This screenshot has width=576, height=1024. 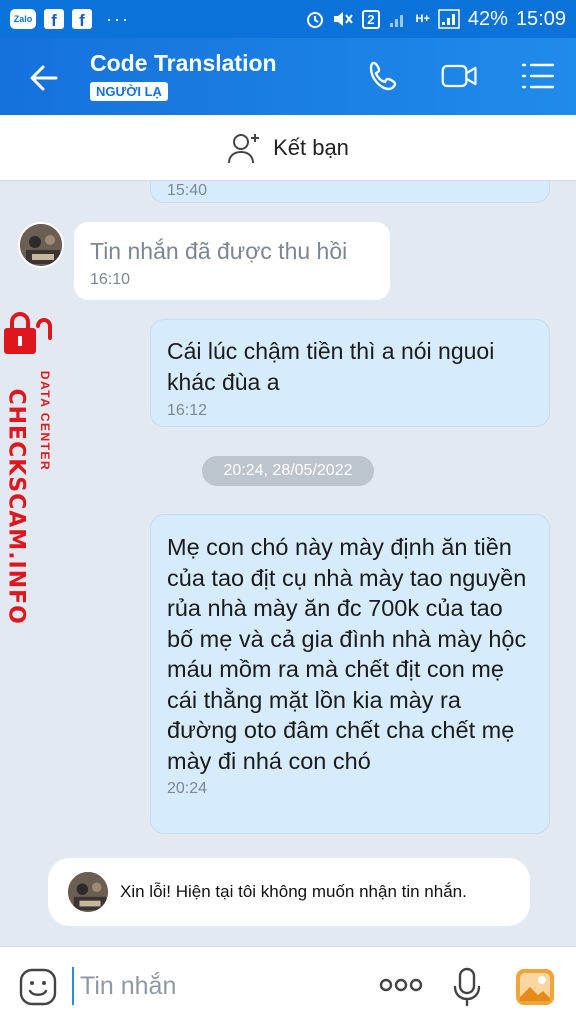 I want to click on network-type: H+, so click(x=422, y=19).